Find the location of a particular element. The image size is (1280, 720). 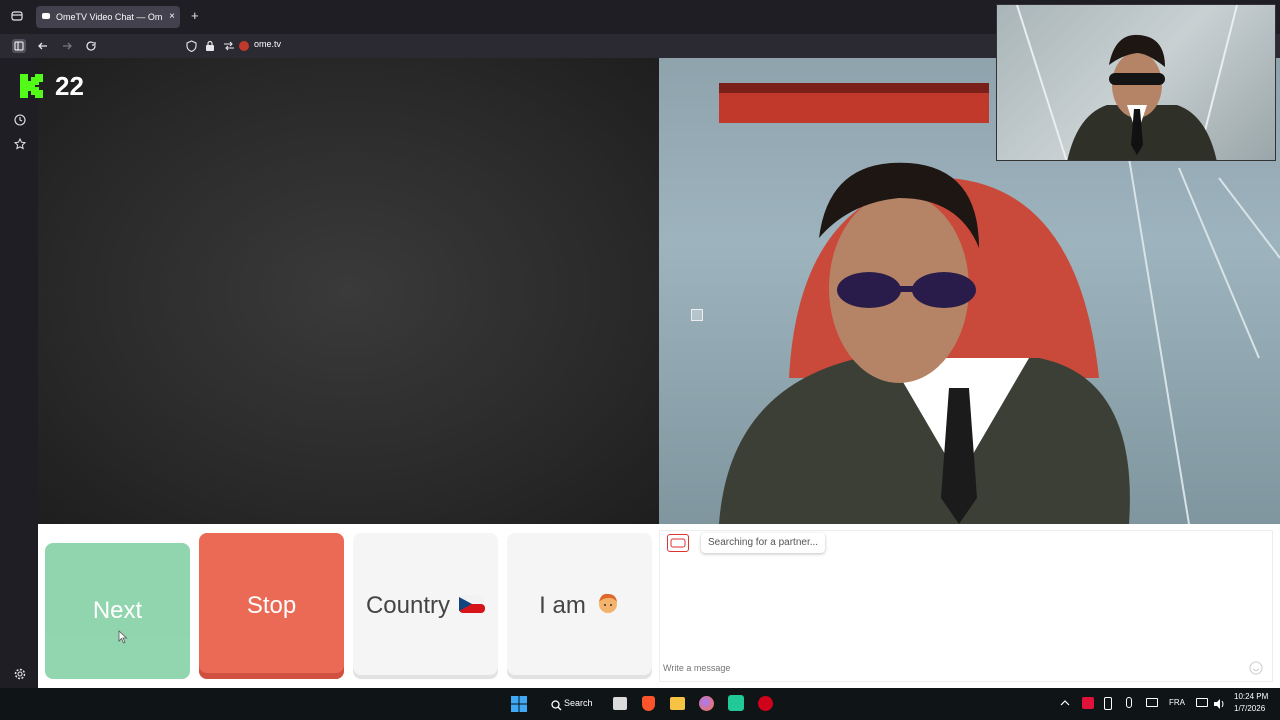

czech-flag-icon is located at coordinates (472, 606).